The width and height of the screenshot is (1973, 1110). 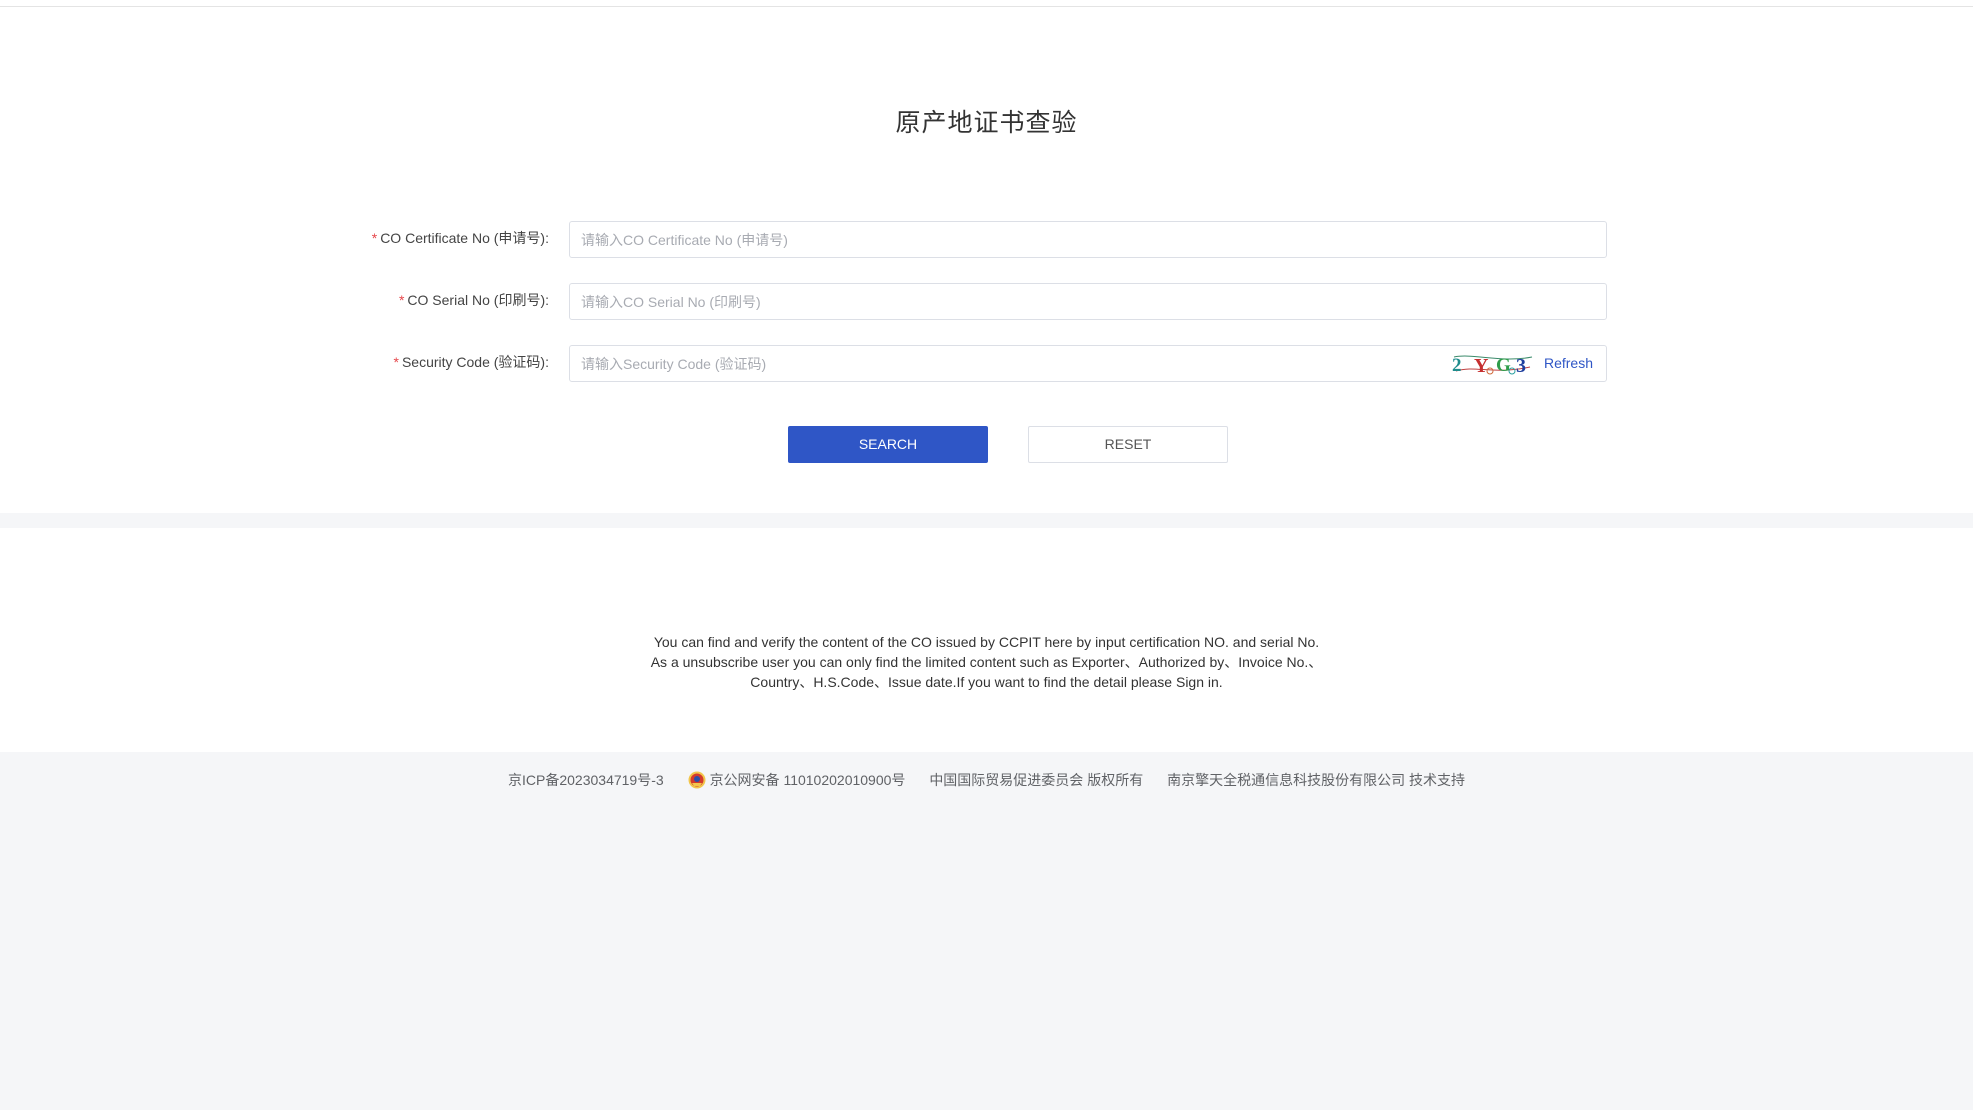 What do you see at coordinates (1457, 365) in the screenshot?
I see `captcha-char-1: 2` at bounding box center [1457, 365].